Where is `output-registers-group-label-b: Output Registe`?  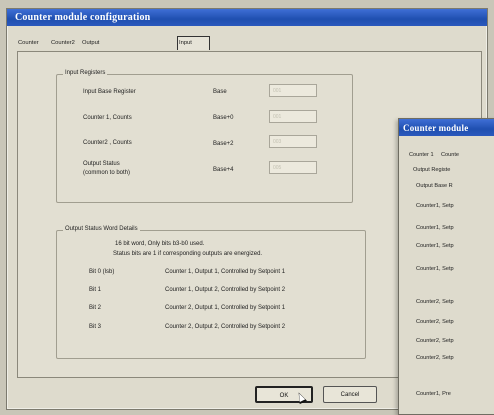 output-registers-group-label-b: Output Registe is located at coordinates (432, 170).